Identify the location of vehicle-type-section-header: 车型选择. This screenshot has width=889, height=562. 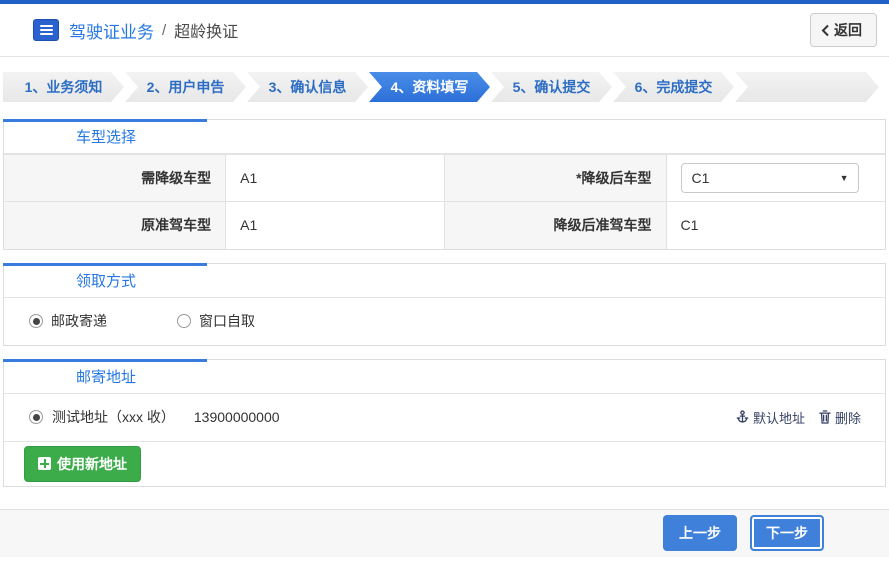
(444, 137).